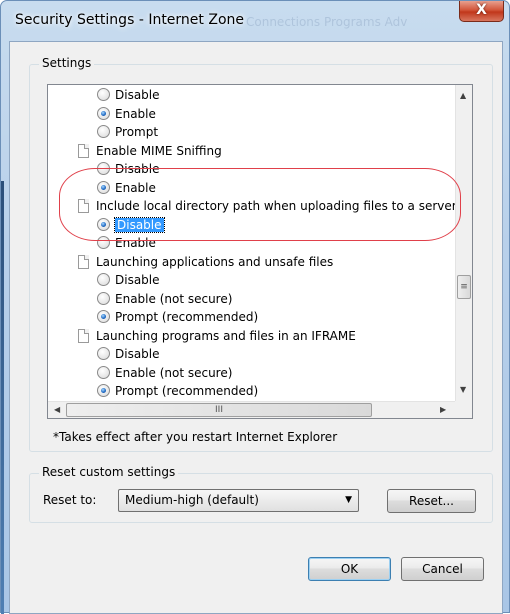 This screenshot has height=614, width=510. I want to click on horizontal-scroll-thumb: III, so click(219, 410).